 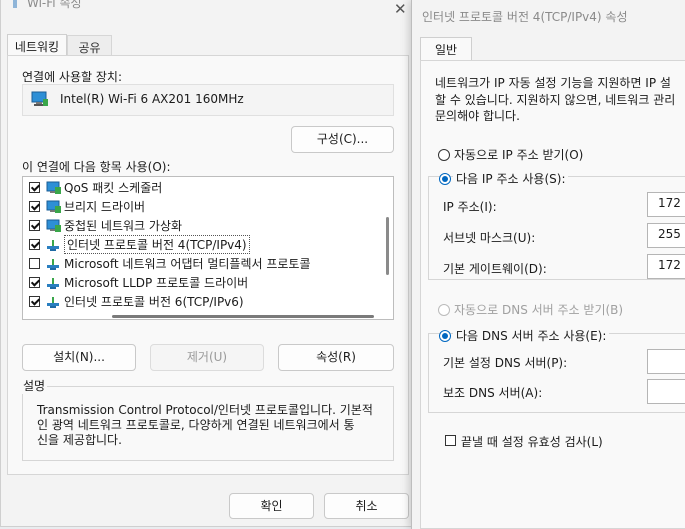 I want to click on auto-dns-label: 자동으로 DNS 서버 주소 받기(B), so click(x=538, y=309).